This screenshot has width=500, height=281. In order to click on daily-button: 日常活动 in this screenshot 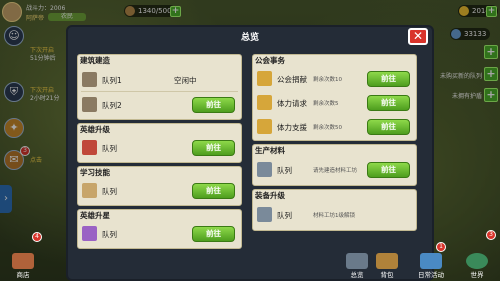, I will do `click(431, 266)`.